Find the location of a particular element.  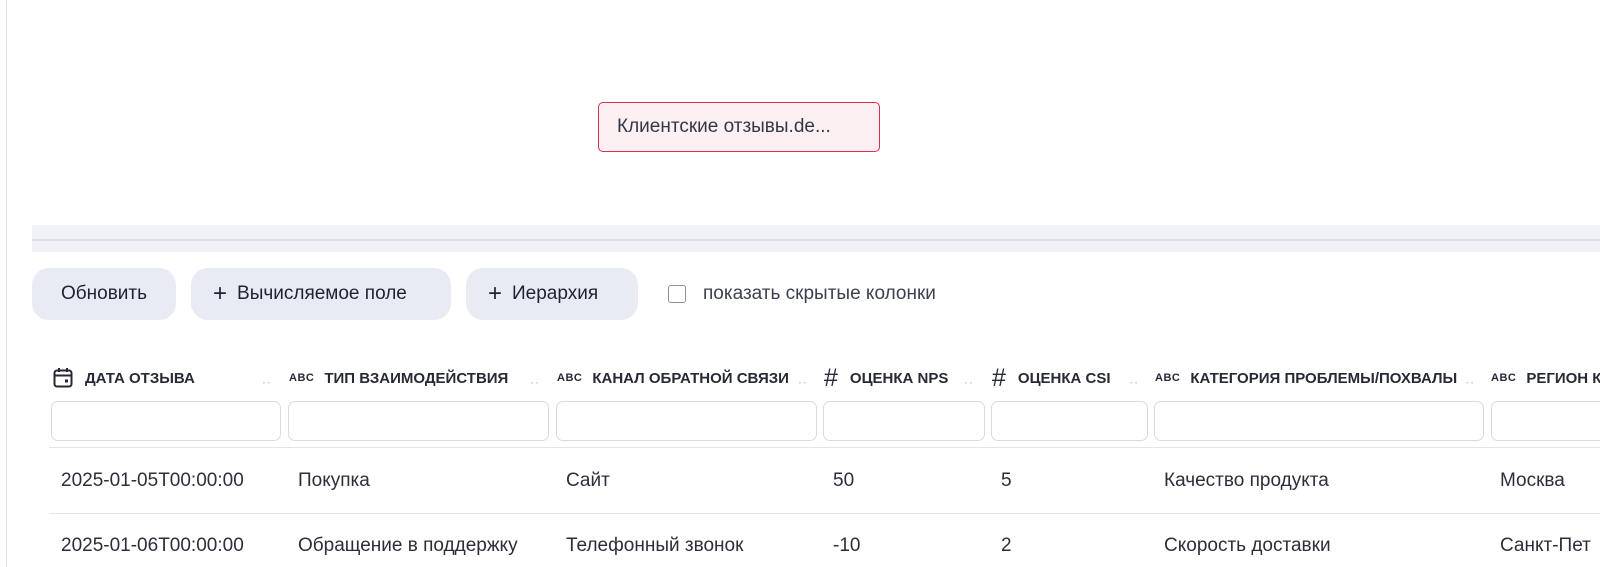

column-header-interaction-type: ABC ТИП ВЗАИМОДЕЙСТВИЯ is located at coordinates (398, 378).